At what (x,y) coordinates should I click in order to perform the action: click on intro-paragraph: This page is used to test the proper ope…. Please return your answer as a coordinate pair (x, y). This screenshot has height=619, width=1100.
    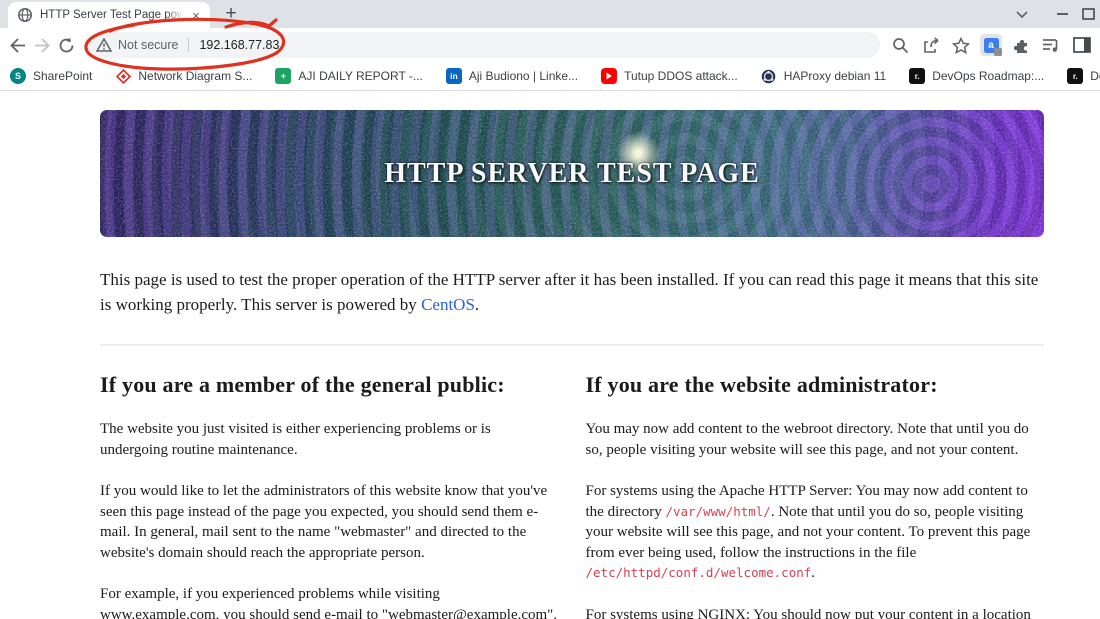
    Looking at the image, I should click on (569, 292).